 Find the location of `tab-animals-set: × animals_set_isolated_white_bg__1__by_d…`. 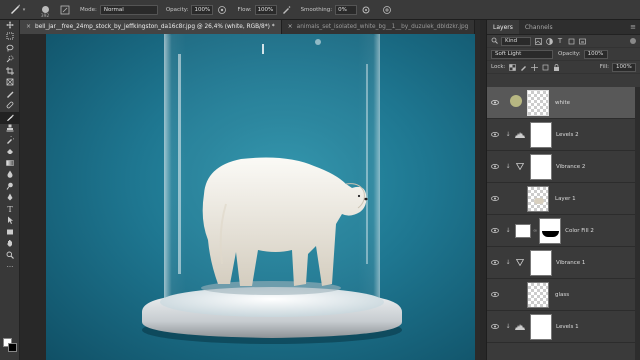

tab-animals-set: × animals_set_isolated_white_bg__1__by_d… is located at coordinates (378, 27).